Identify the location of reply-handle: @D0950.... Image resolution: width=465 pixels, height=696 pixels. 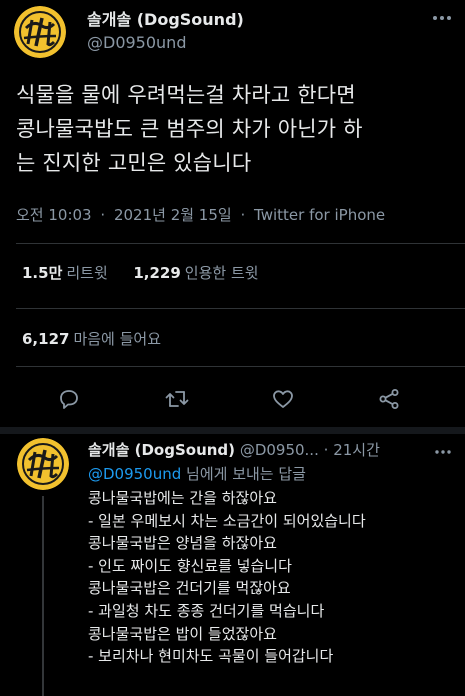
(279, 450).